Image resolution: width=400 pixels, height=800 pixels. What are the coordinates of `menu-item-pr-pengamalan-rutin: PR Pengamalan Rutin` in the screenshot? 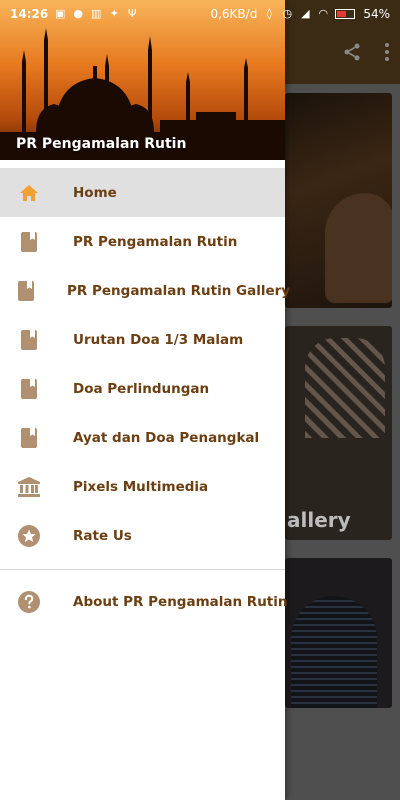 It's located at (142, 241).